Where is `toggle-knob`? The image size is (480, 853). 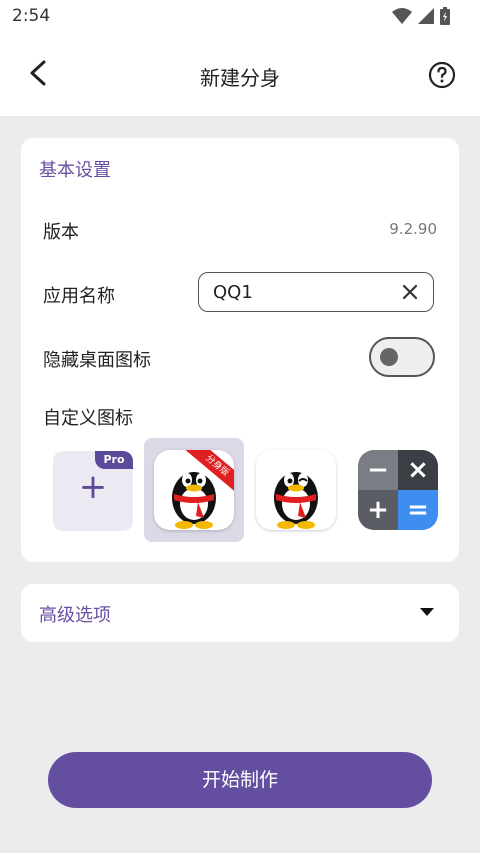
toggle-knob is located at coordinates (389, 357).